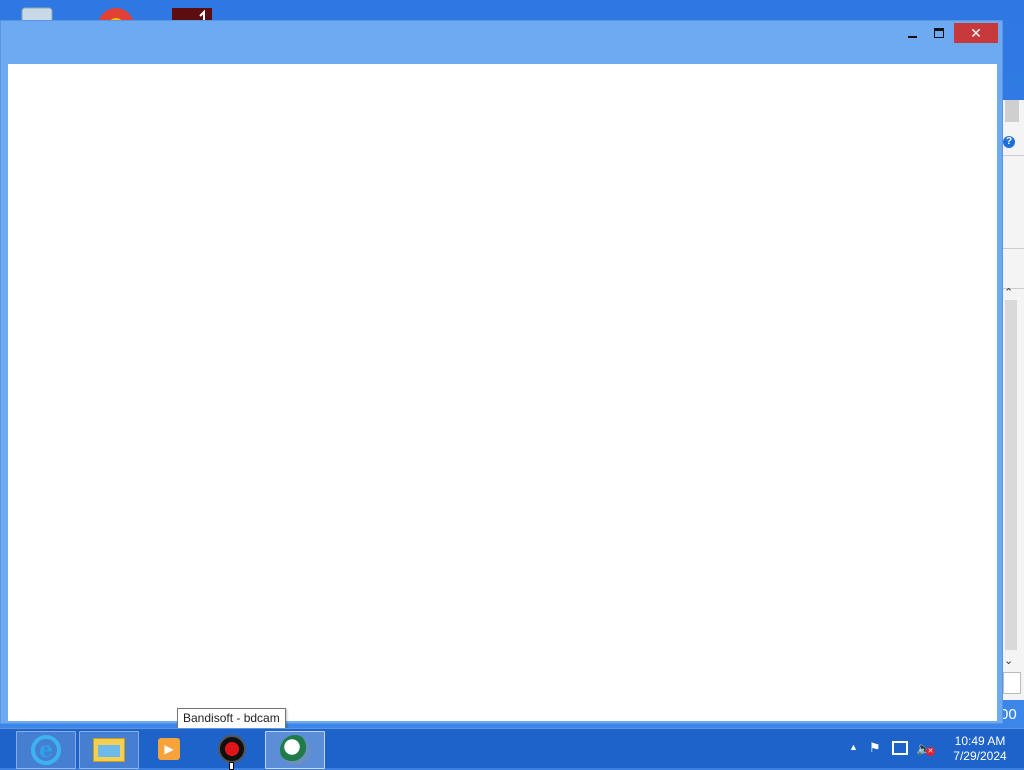 This screenshot has width=1024, height=770. I want to click on system-tray: ▲ ⚑ 🔈 ✕ 10:49 AM 7/29/2024, so click(929, 749).